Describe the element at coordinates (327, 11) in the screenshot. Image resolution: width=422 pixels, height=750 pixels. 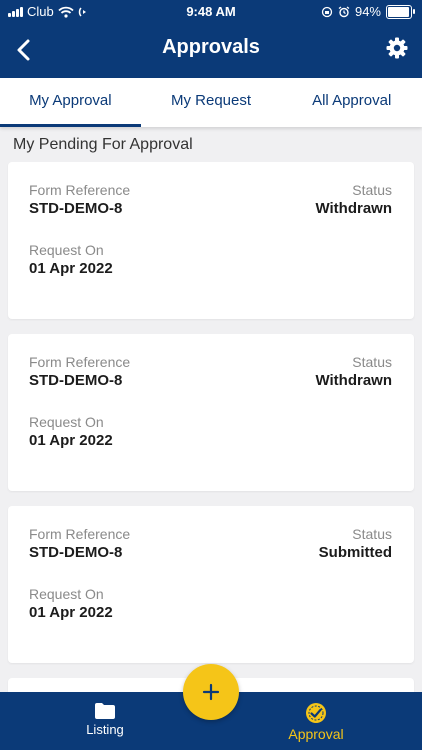
I see `orientation-lock-icon` at that location.